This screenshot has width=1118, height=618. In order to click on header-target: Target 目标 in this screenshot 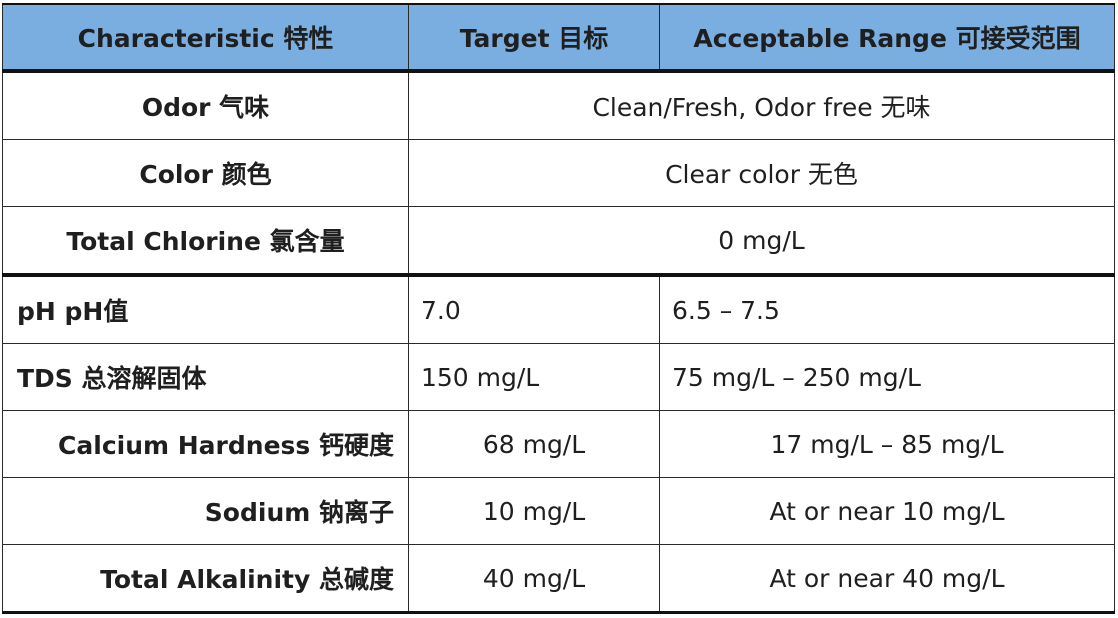, I will do `click(534, 38)`.